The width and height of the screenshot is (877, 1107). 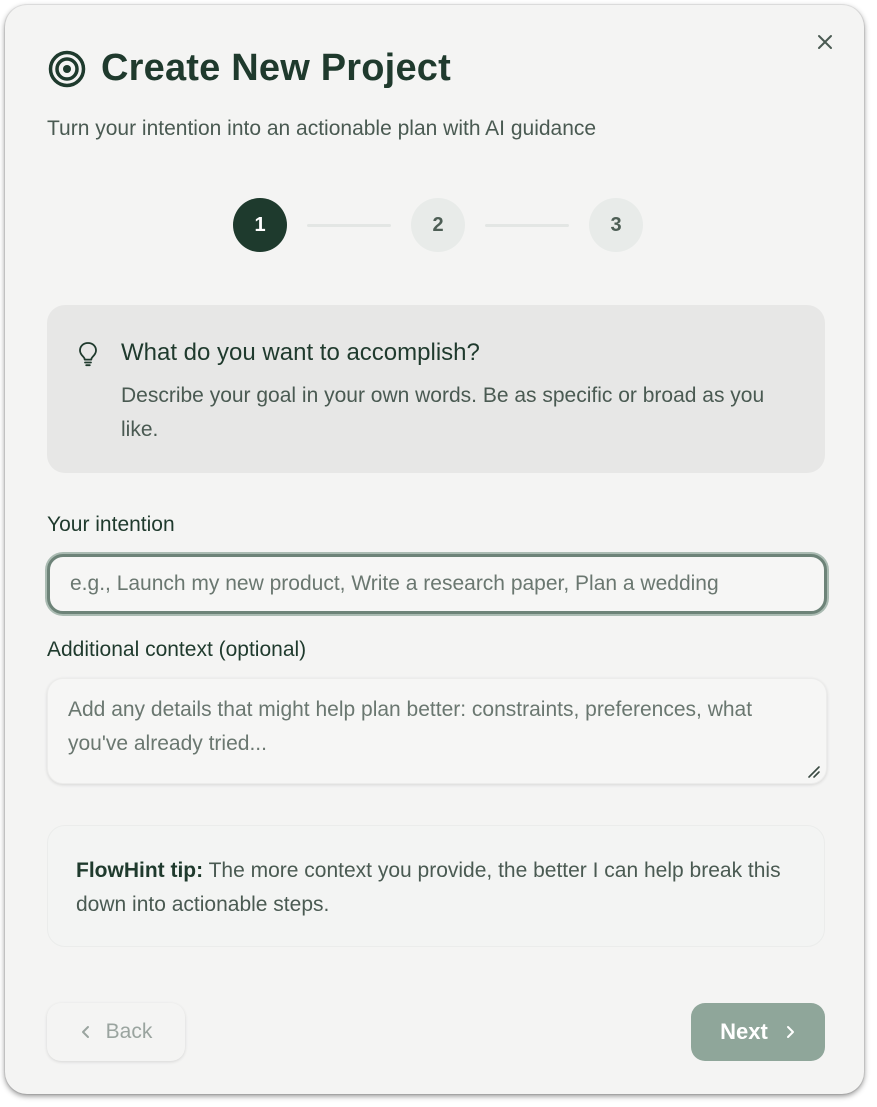 What do you see at coordinates (300, 352) in the screenshot?
I see `goal-heading: What do you want to accomplish?` at bounding box center [300, 352].